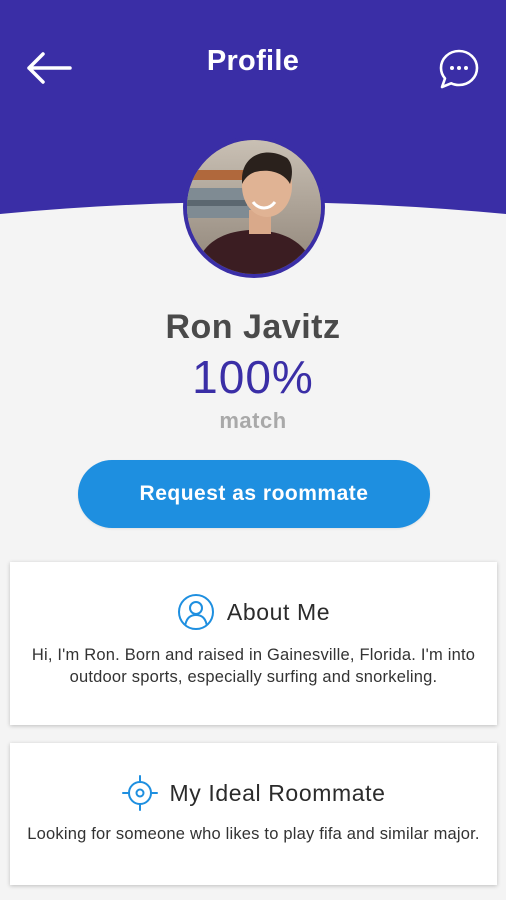  What do you see at coordinates (278, 611) in the screenshot?
I see `about-me-title: About Me` at bounding box center [278, 611].